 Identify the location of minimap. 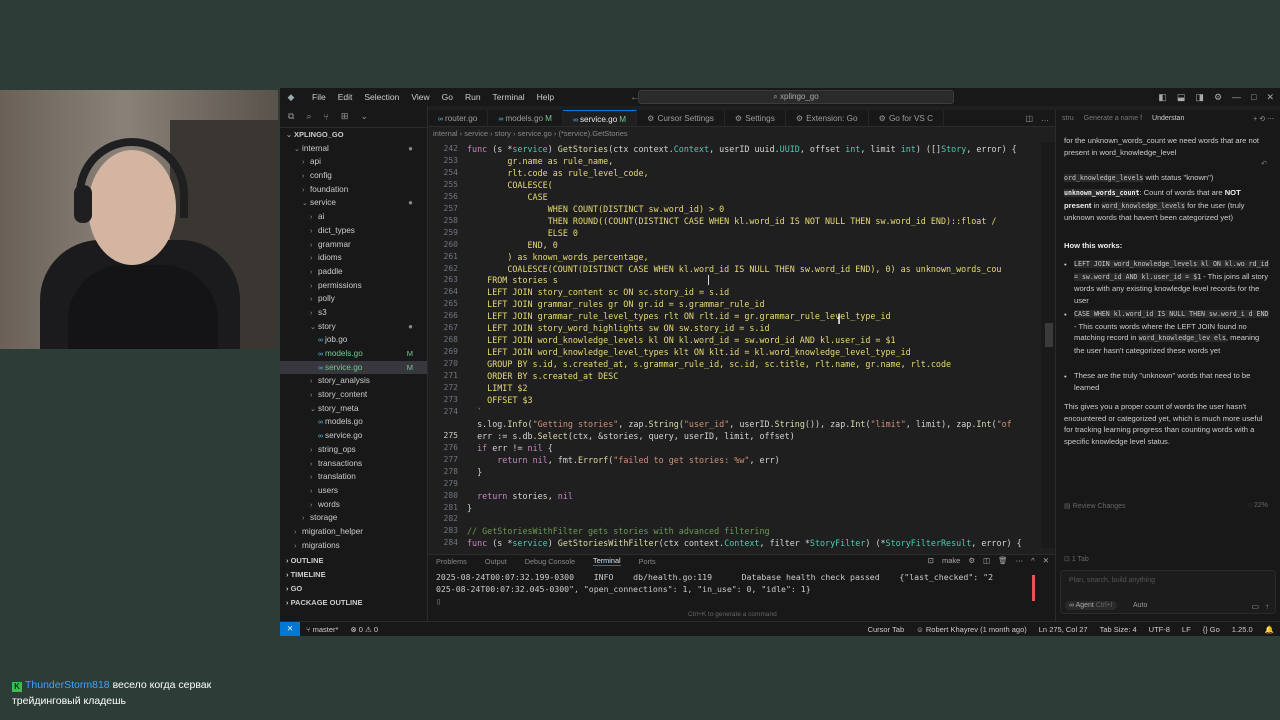
(1048, 345).